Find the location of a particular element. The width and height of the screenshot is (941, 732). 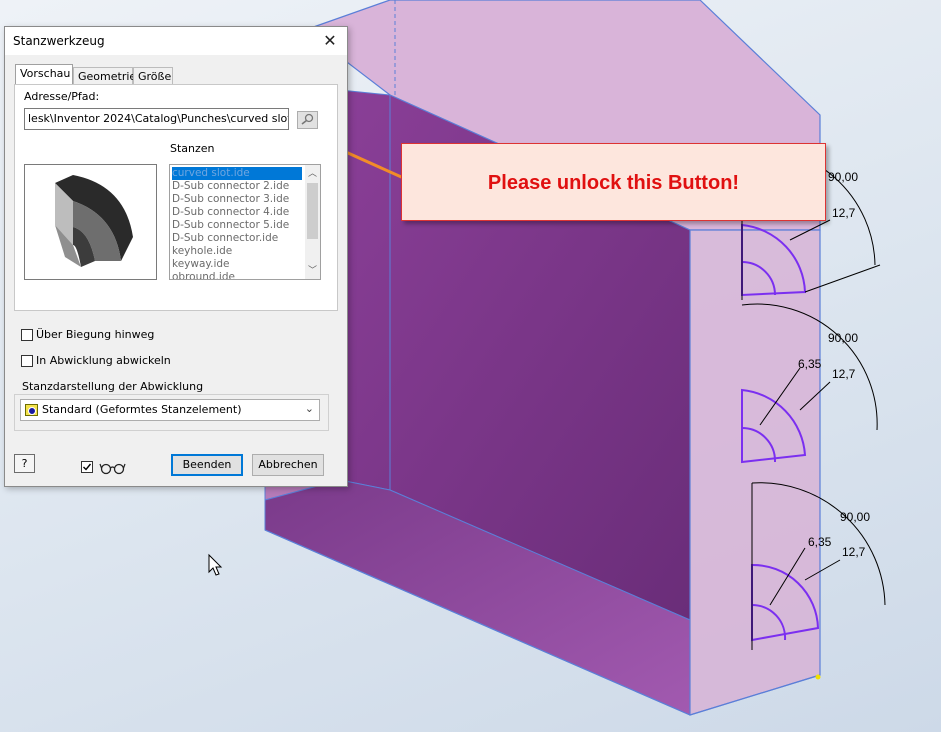

list-scrollbar: ︿ ﹀ is located at coordinates (312, 222).